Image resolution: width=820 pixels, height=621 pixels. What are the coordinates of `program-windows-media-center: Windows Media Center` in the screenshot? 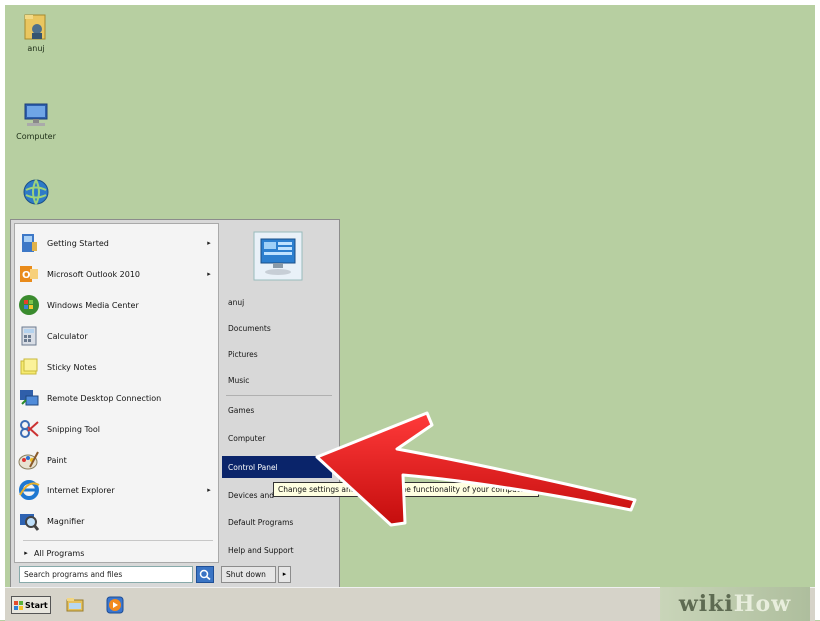 It's located at (116, 305).